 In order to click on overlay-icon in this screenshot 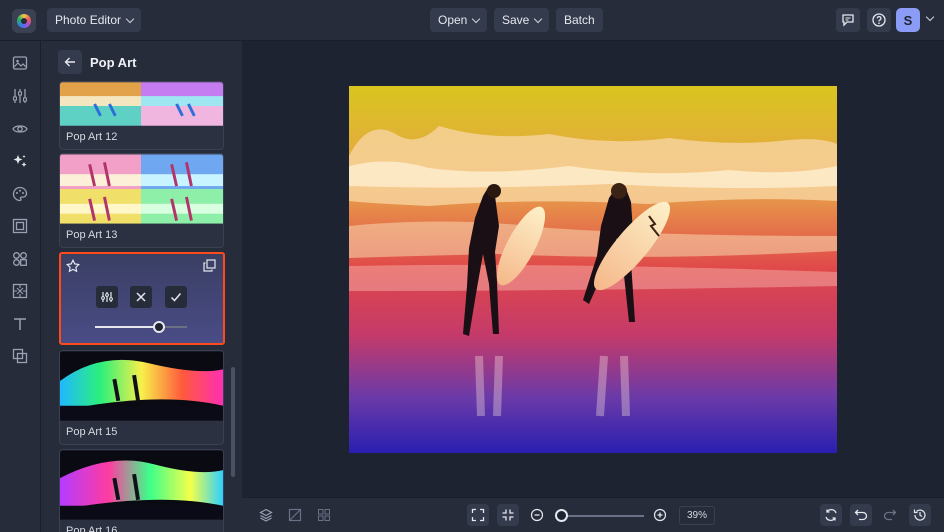, I will do `click(20, 356)`.